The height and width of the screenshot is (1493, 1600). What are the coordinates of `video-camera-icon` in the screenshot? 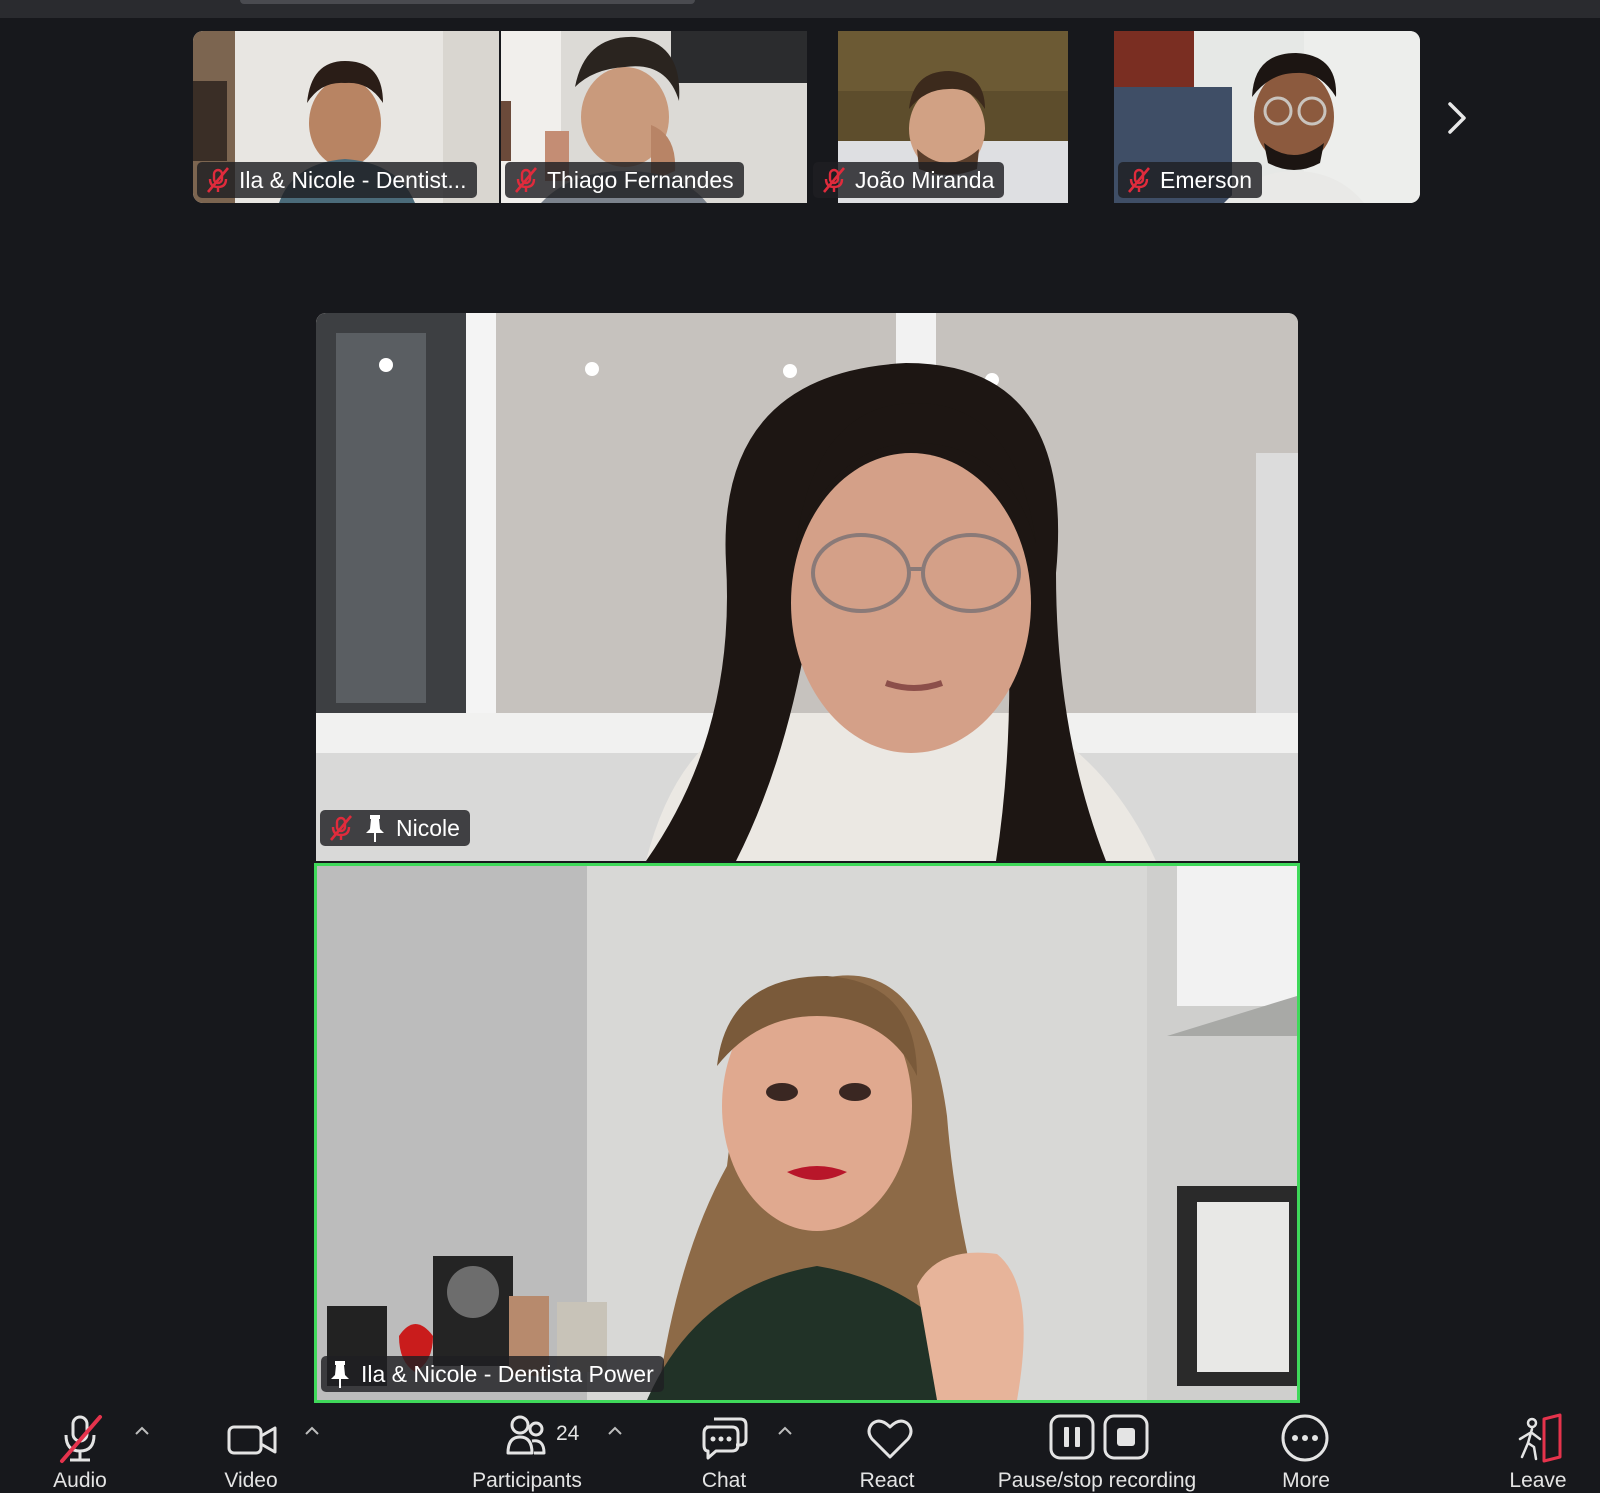 It's located at (252, 1440).